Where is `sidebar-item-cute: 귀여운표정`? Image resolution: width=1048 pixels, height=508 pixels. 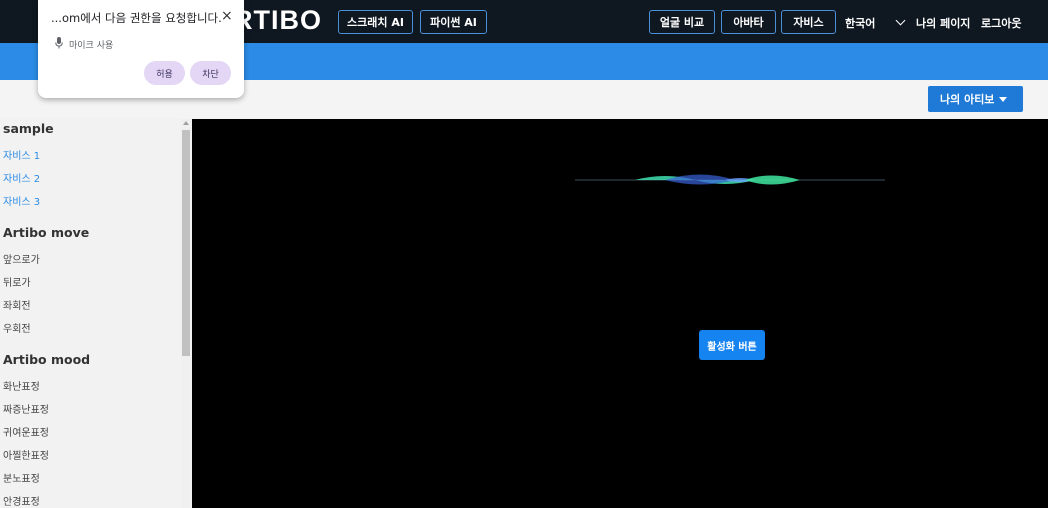 sidebar-item-cute: 귀여운표정 is located at coordinates (26, 431).